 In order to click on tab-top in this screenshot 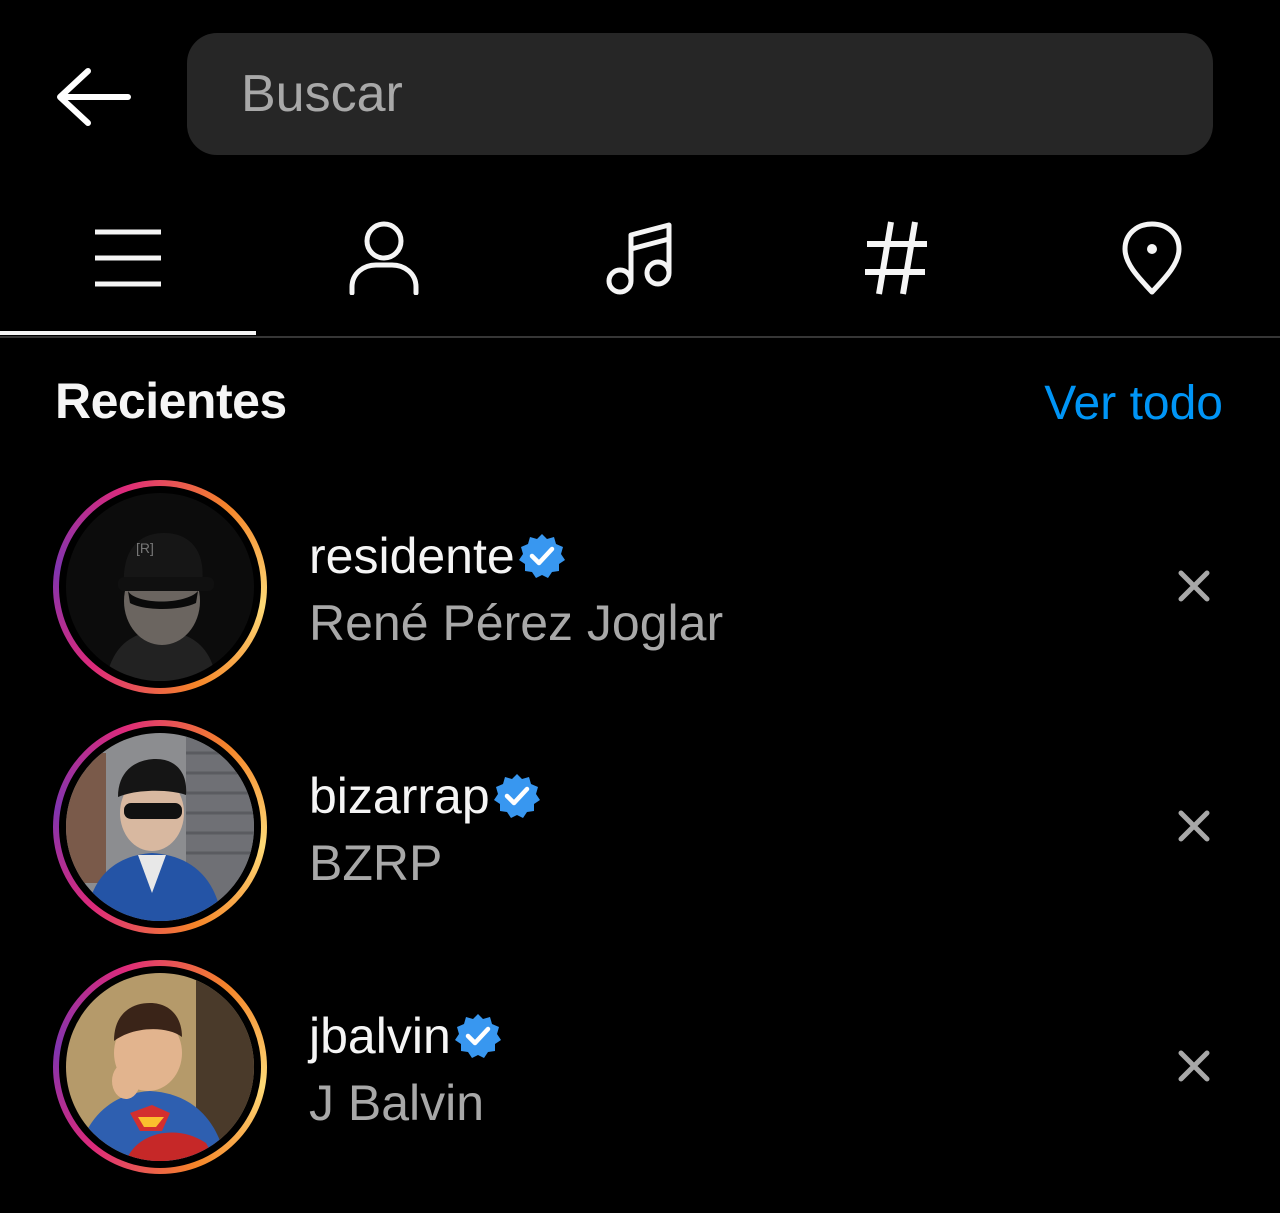, I will do `click(128, 258)`.